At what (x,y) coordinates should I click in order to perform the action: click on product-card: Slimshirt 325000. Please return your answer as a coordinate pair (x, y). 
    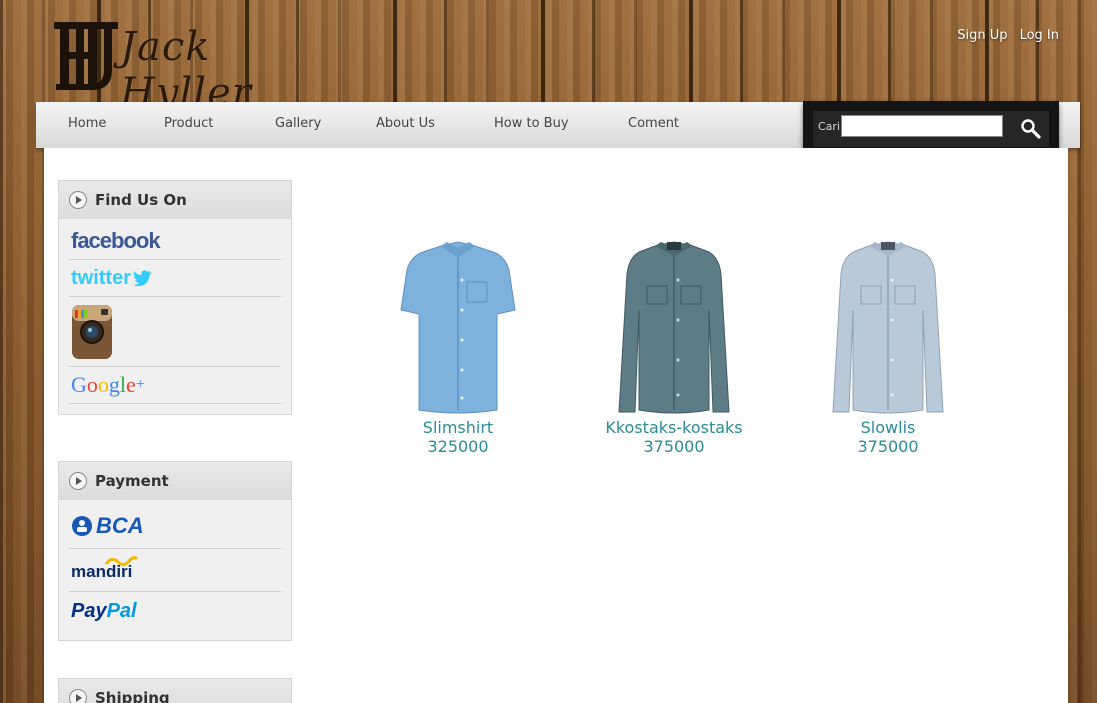
    Looking at the image, I should click on (458, 348).